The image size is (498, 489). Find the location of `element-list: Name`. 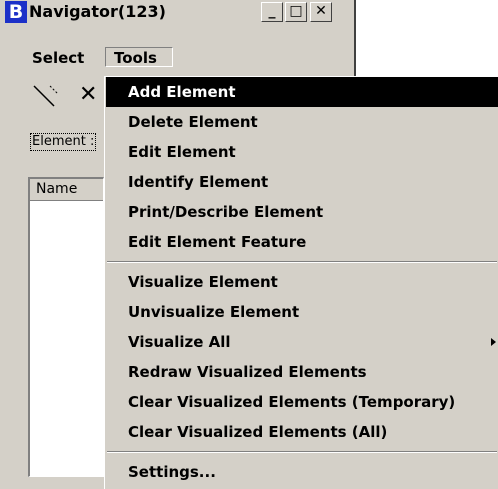

element-list: Name is located at coordinates (66, 327).